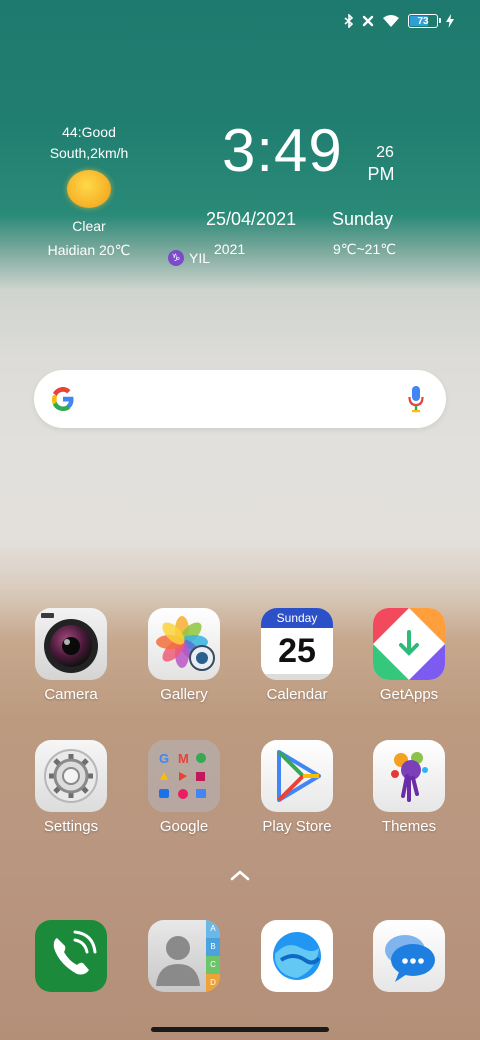 Image resolution: width=480 pixels, height=1040 pixels. What do you see at coordinates (381, 174) in the screenshot?
I see `clock-ampm: PM` at bounding box center [381, 174].